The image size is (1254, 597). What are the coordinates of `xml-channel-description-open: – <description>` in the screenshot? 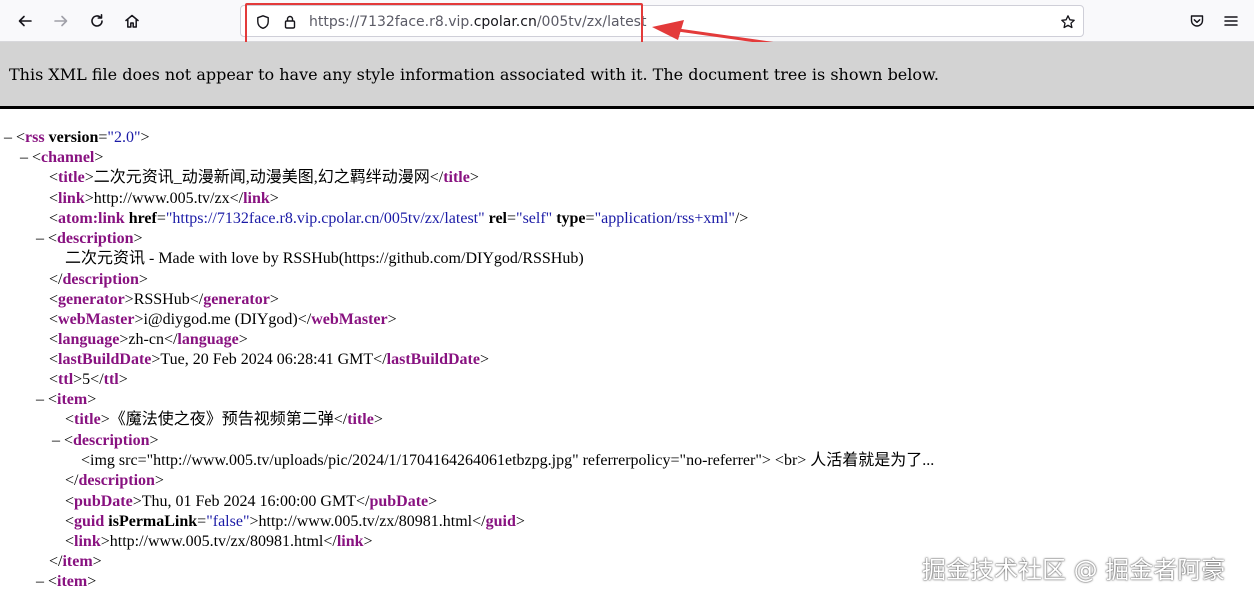 It's located at (89, 239).